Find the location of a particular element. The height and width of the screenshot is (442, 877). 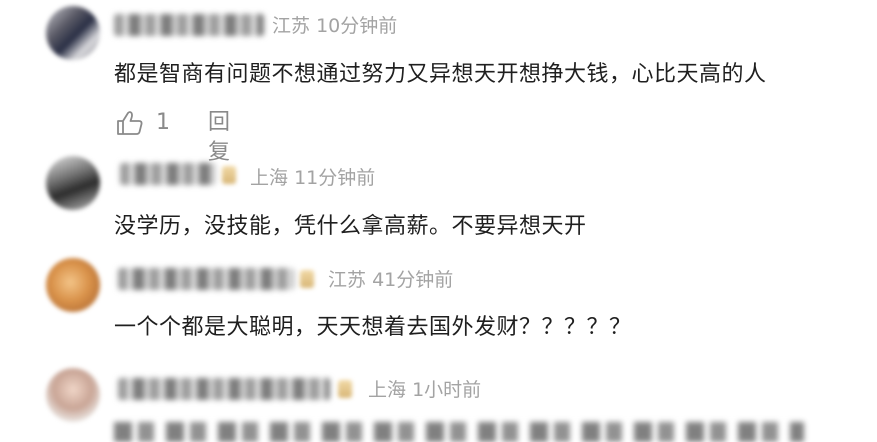

comment-meta: 江苏 10分钟前 is located at coordinates (334, 26).